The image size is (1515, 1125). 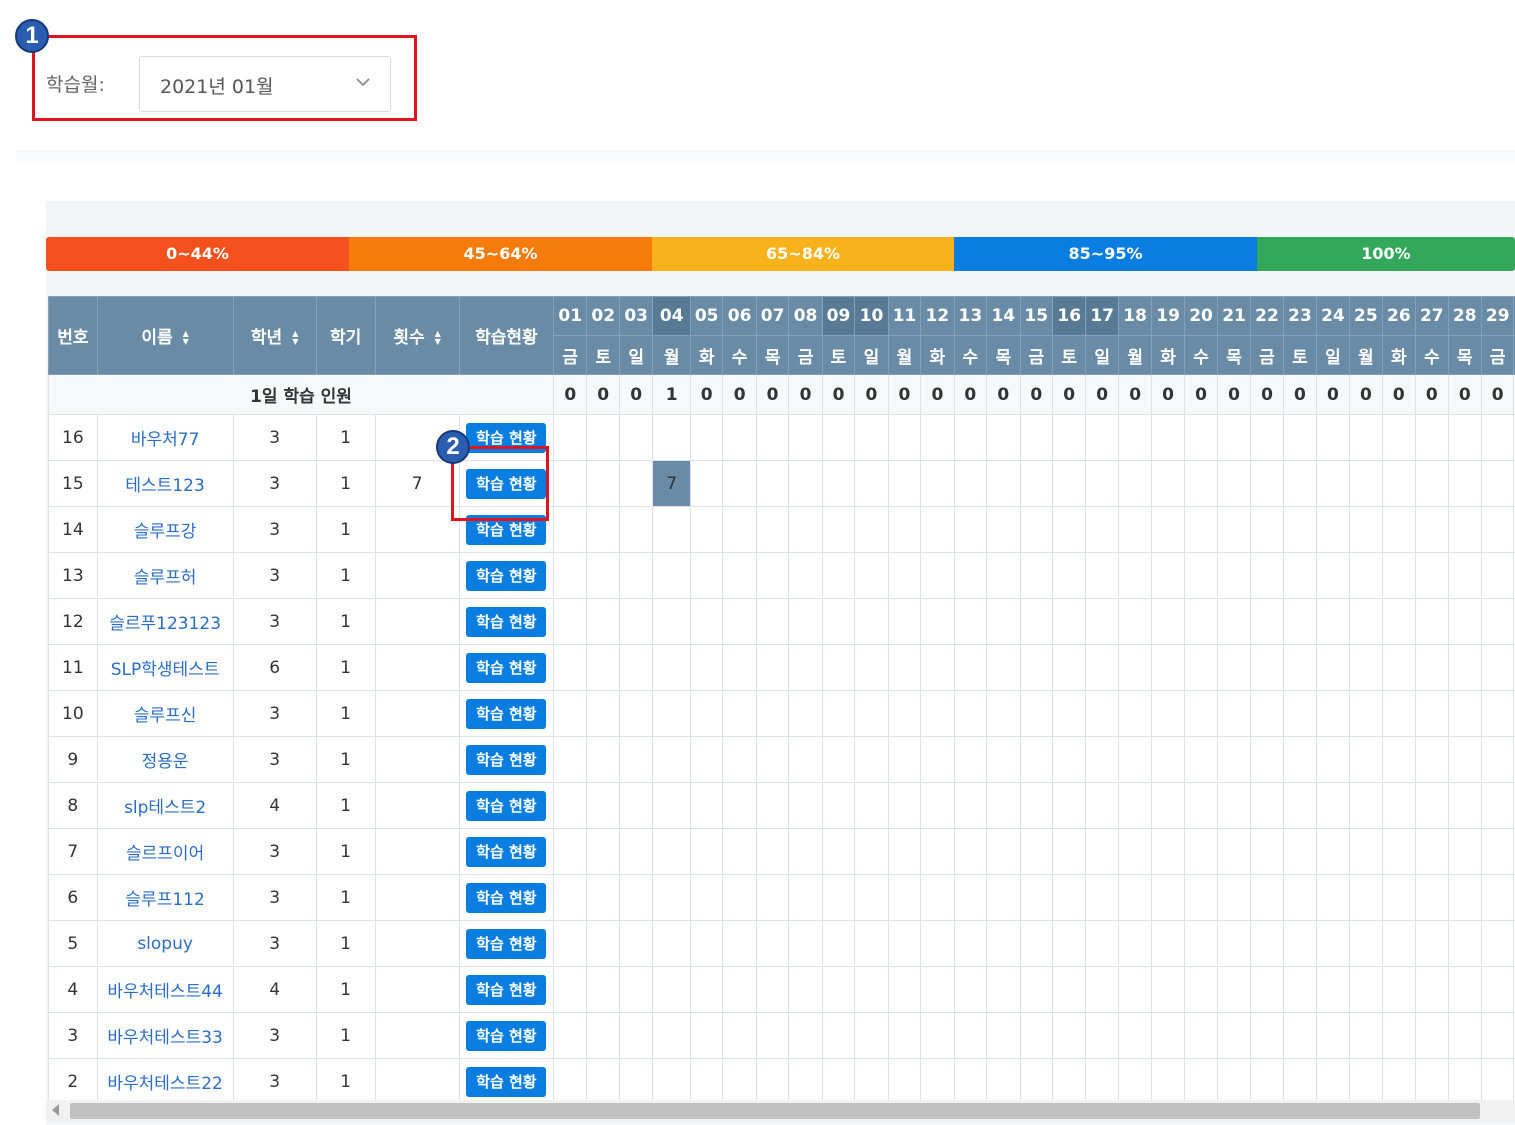 I want to click on student-name-link: 슬루프허, so click(x=165, y=575).